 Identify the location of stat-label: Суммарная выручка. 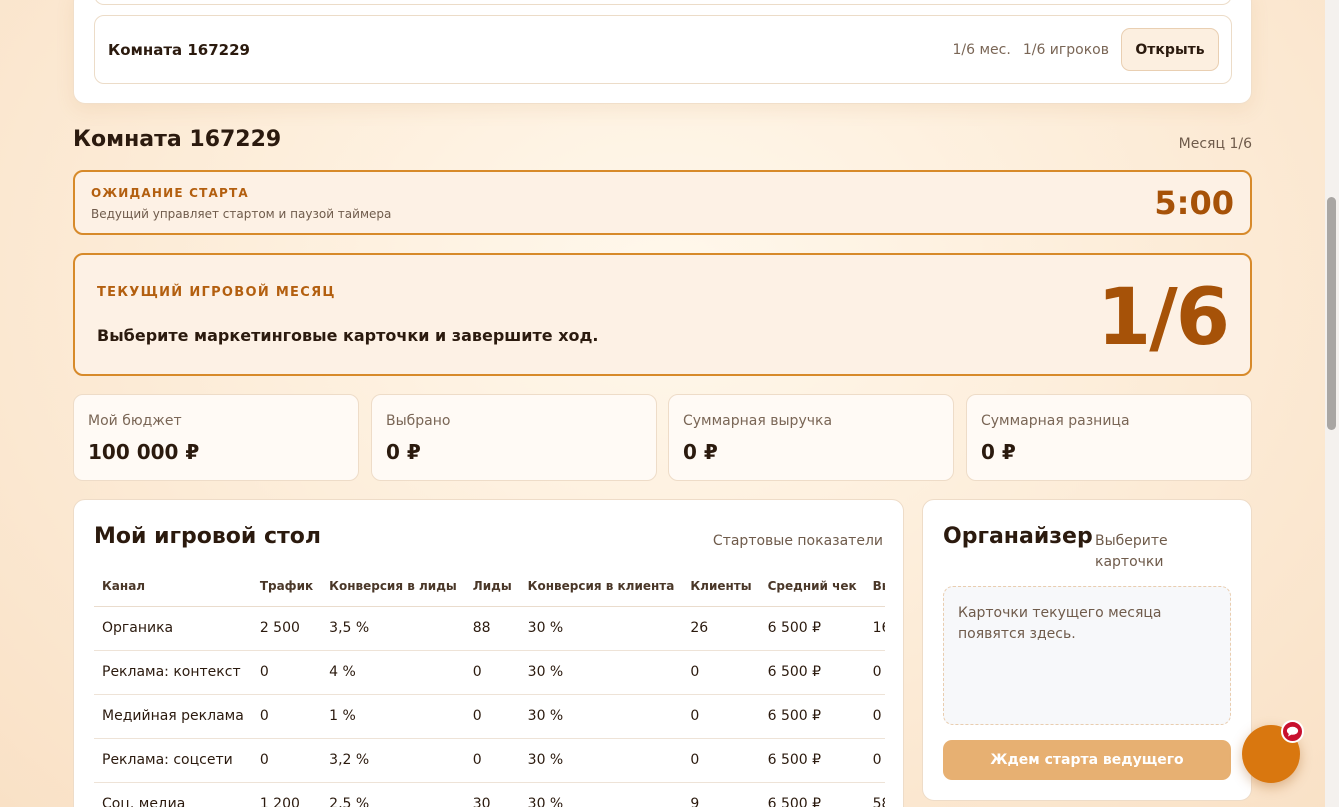
(758, 421).